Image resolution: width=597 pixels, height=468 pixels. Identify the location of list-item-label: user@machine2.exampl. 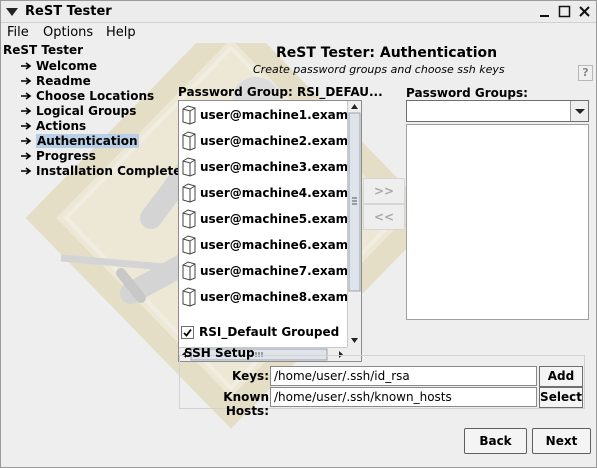
(275, 141).